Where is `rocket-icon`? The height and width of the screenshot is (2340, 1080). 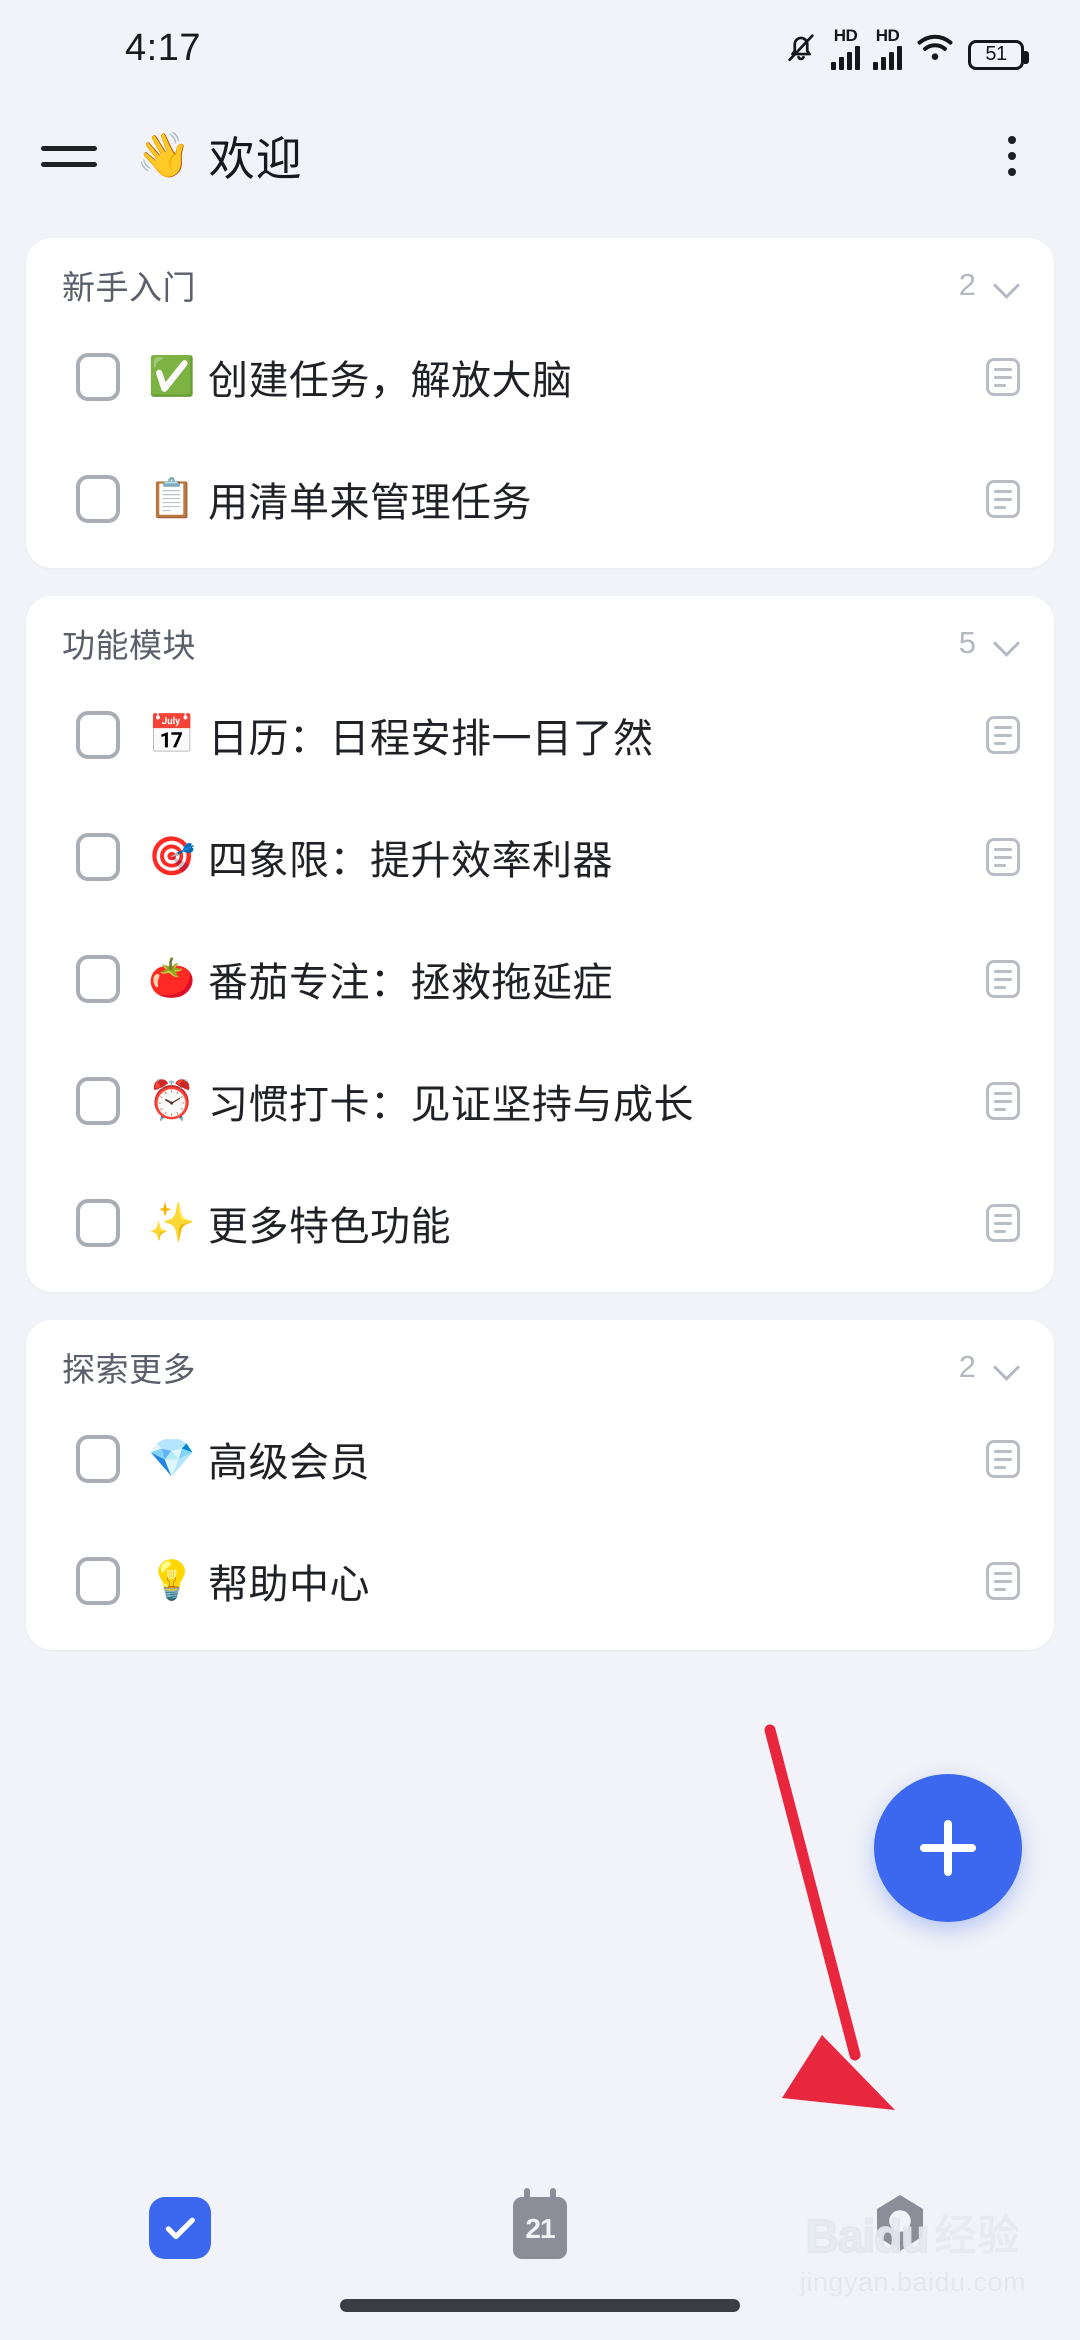 rocket-icon is located at coordinates (900, 2228).